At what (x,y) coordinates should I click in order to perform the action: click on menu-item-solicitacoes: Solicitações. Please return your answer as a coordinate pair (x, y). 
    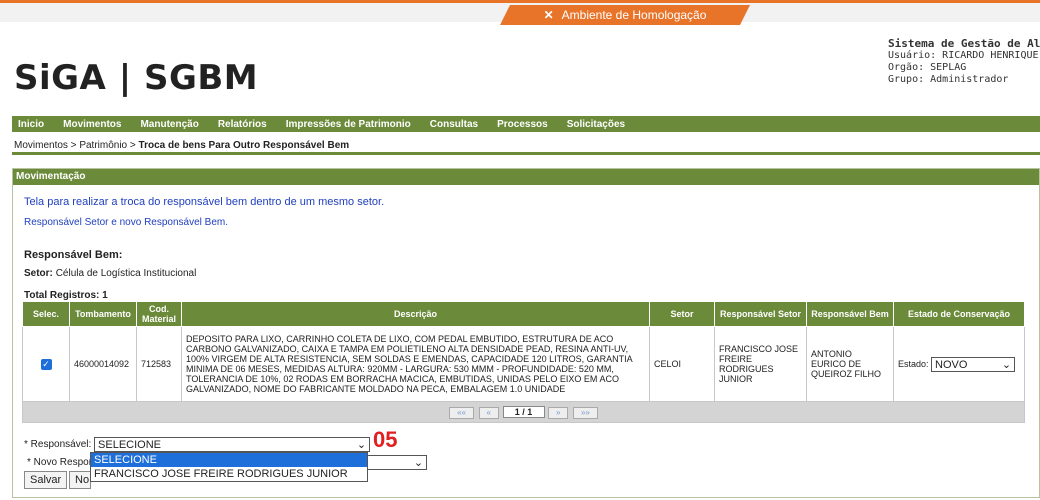
    Looking at the image, I should click on (596, 124).